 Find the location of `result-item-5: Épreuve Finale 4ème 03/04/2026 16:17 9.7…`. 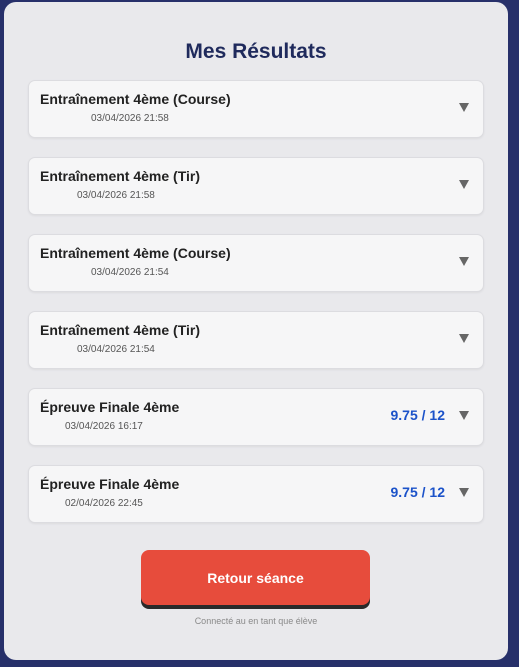

result-item-5: Épreuve Finale 4ème 03/04/2026 16:17 9.7… is located at coordinates (256, 417).